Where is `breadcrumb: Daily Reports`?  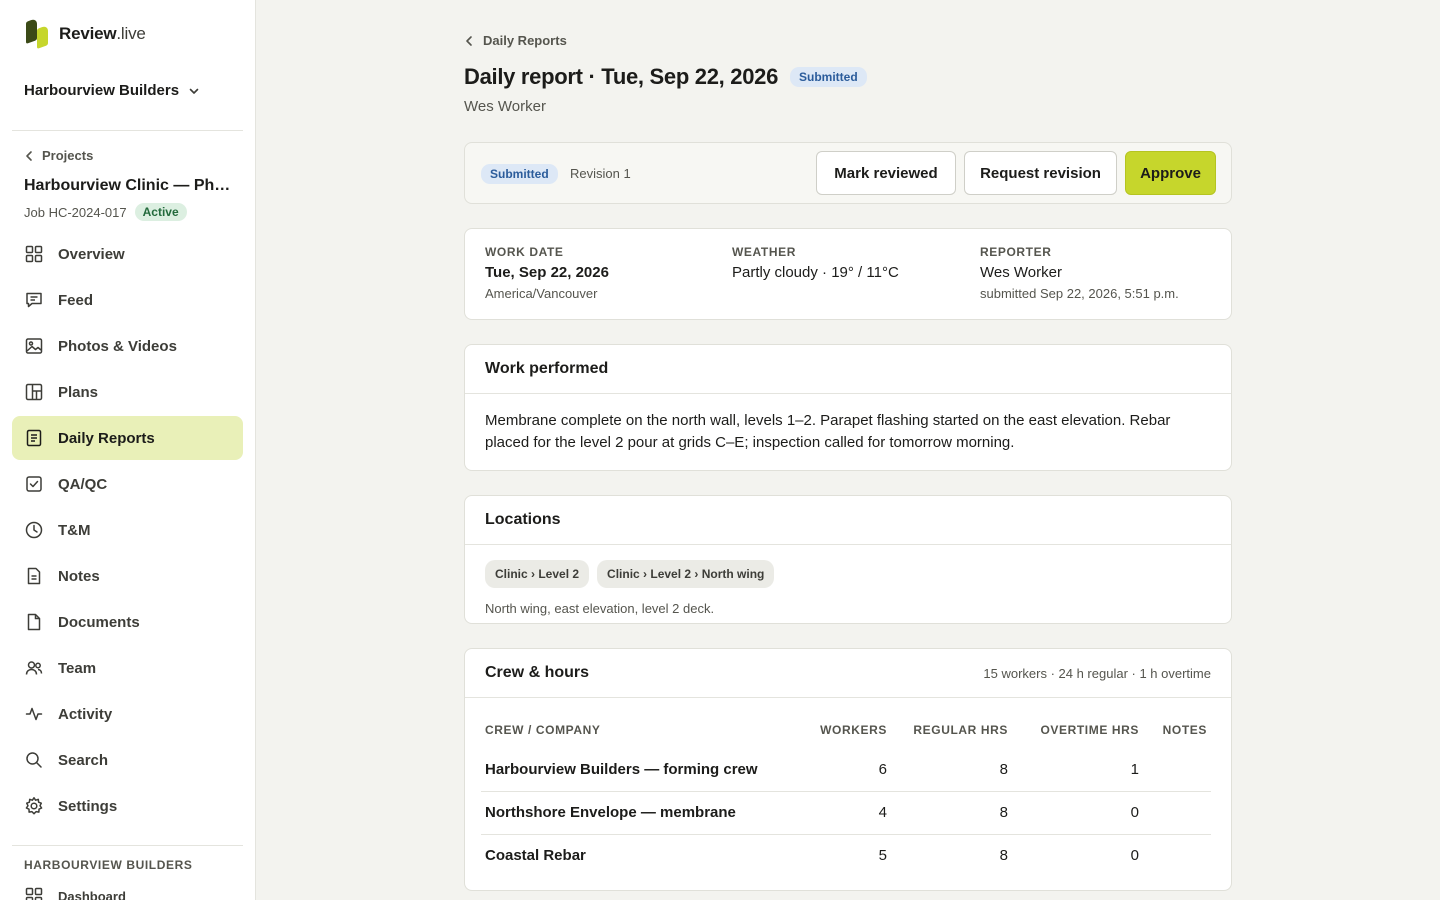
breadcrumb: Daily Reports is located at coordinates (515, 40).